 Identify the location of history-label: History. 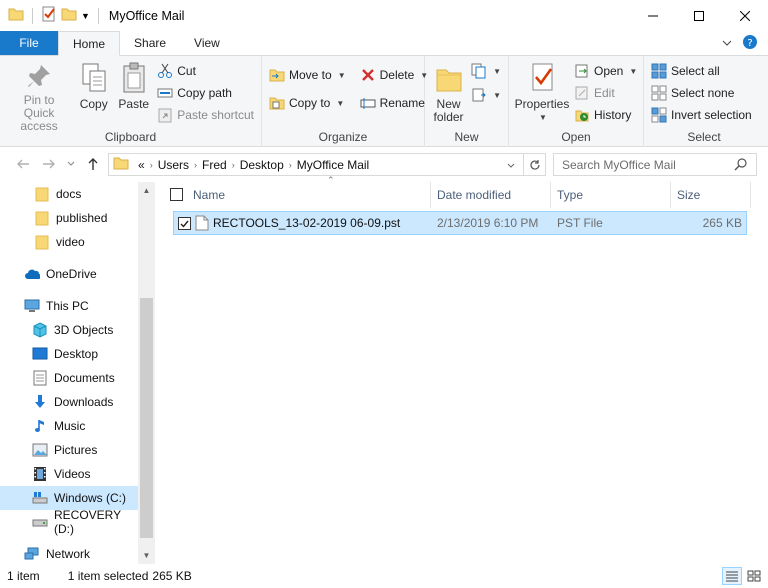
(613, 115).